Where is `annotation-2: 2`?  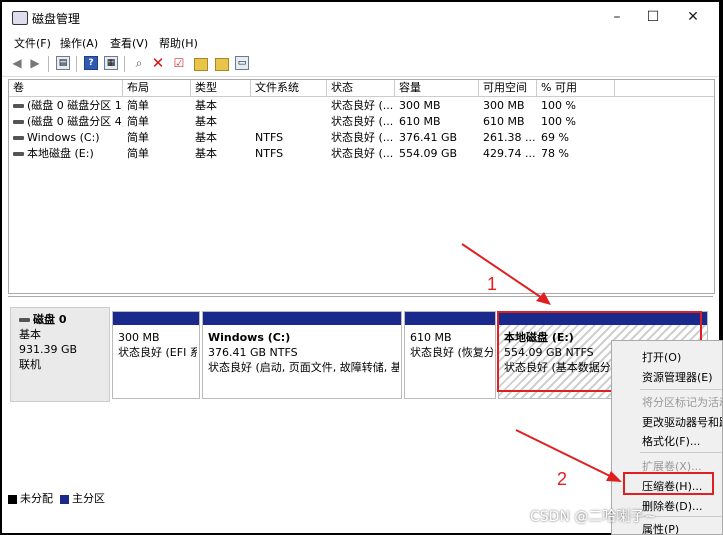 annotation-2: 2 is located at coordinates (562, 479).